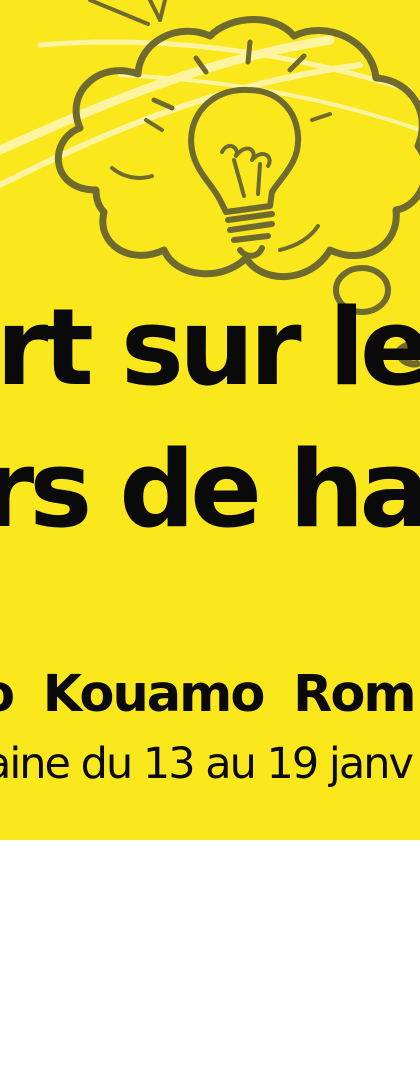 This screenshot has height=1080, width=420. What do you see at coordinates (210, 489) in the screenshot?
I see `title-line-2: rs de ha` at bounding box center [210, 489].